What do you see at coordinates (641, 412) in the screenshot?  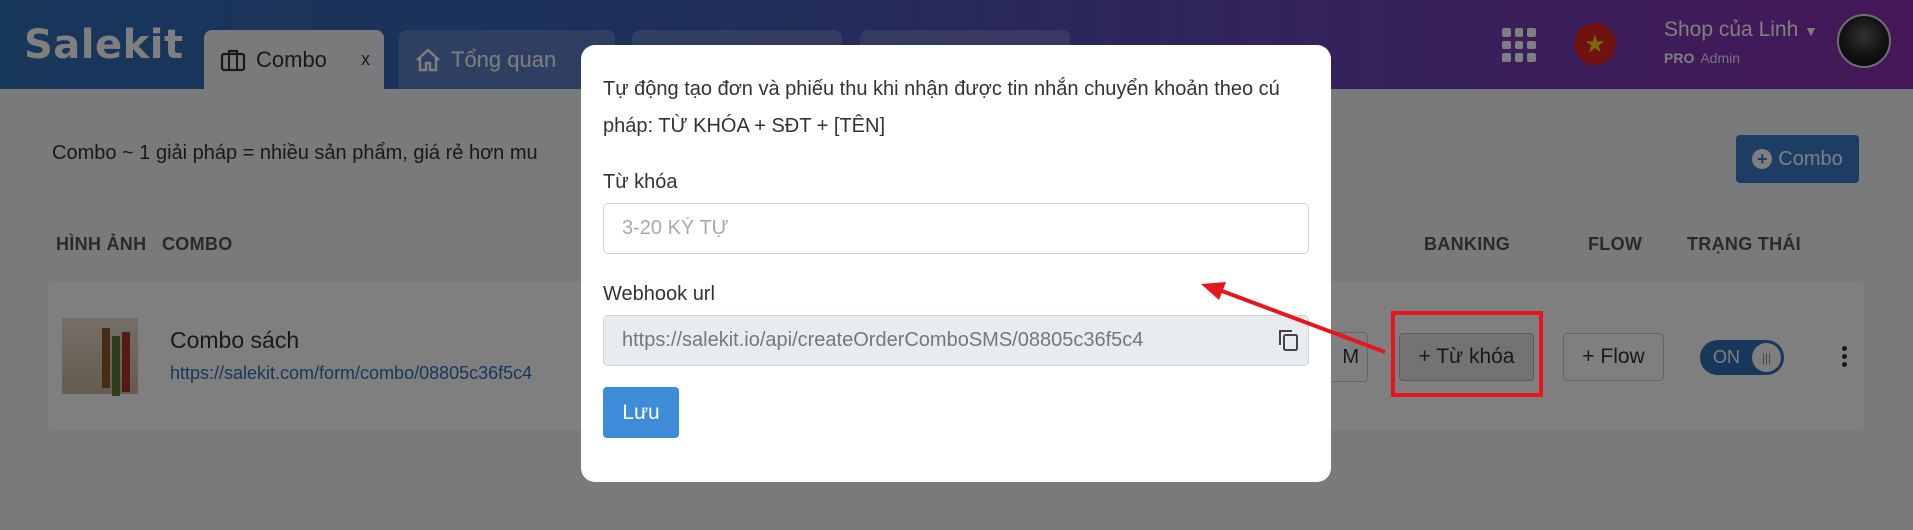 I see `save-button: Lưu` at bounding box center [641, 412].